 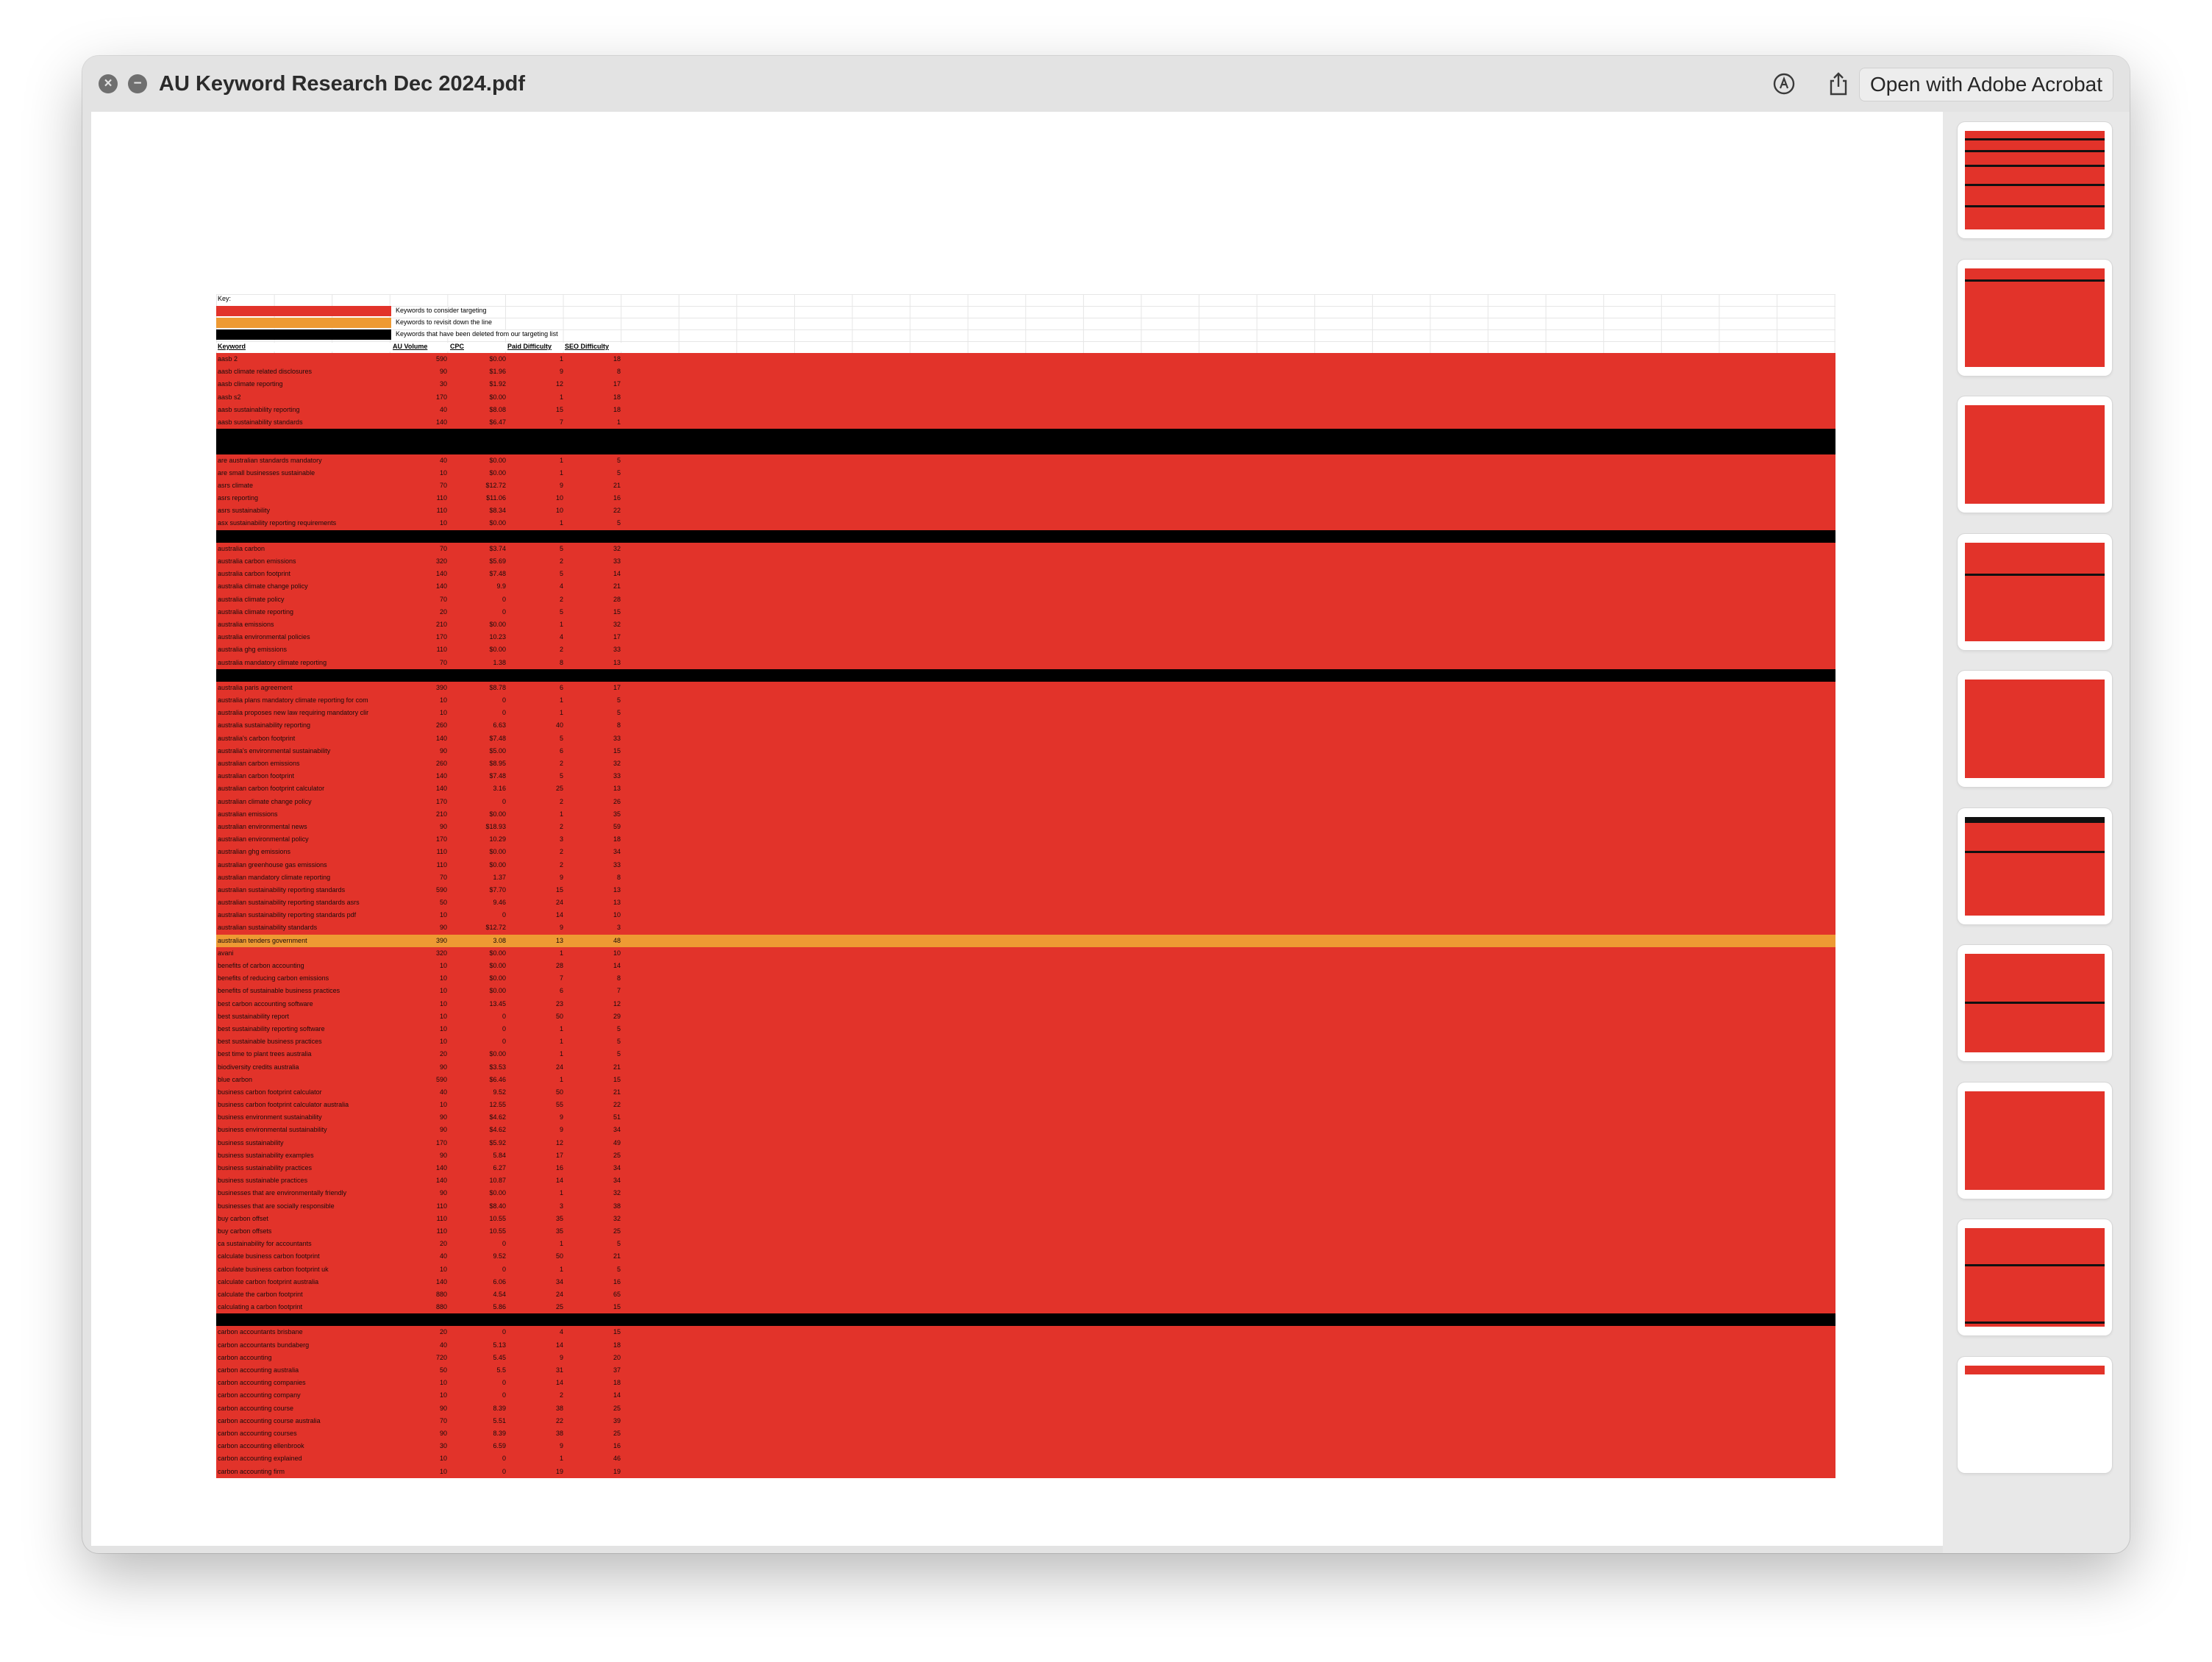 I want to click on keyword-cell: calculate business carbon footprint uk, so click(x=273, y=1269).